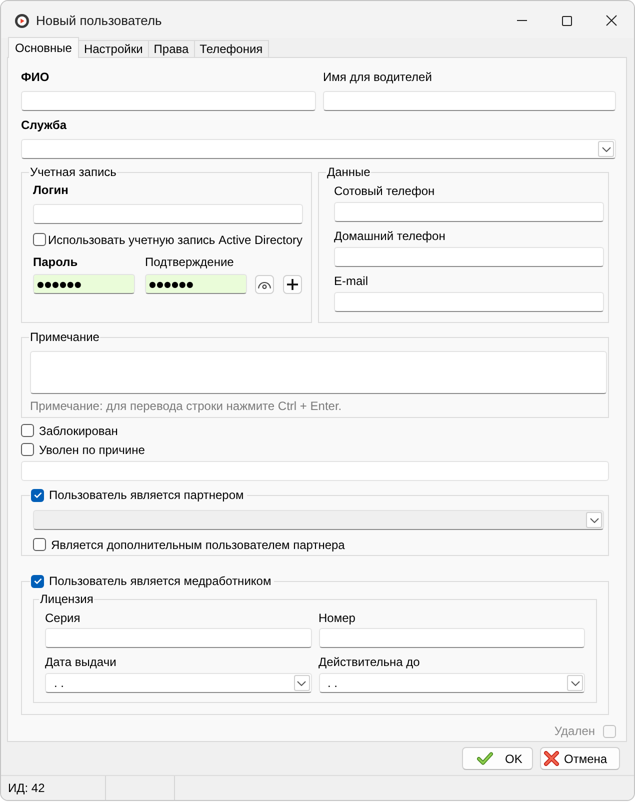 The image size is (635, 802). I want to click on tab: Основные, so click(43, 47).